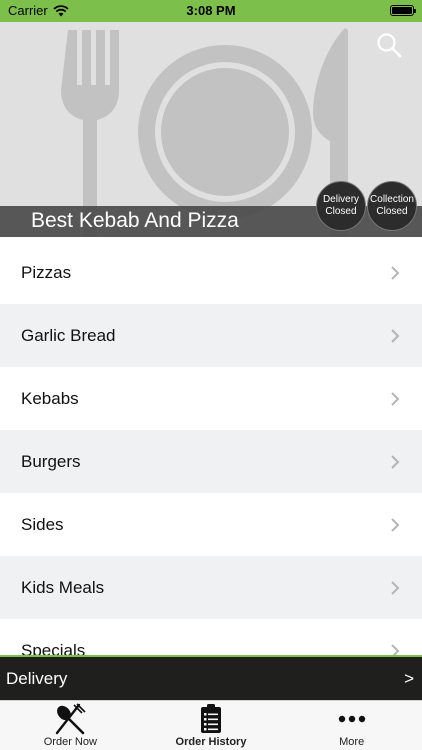 This screenshot has height=750, width=422. Describe the element at coordinates (389, 45) in the screenshot. I see `search-icon` at that location.